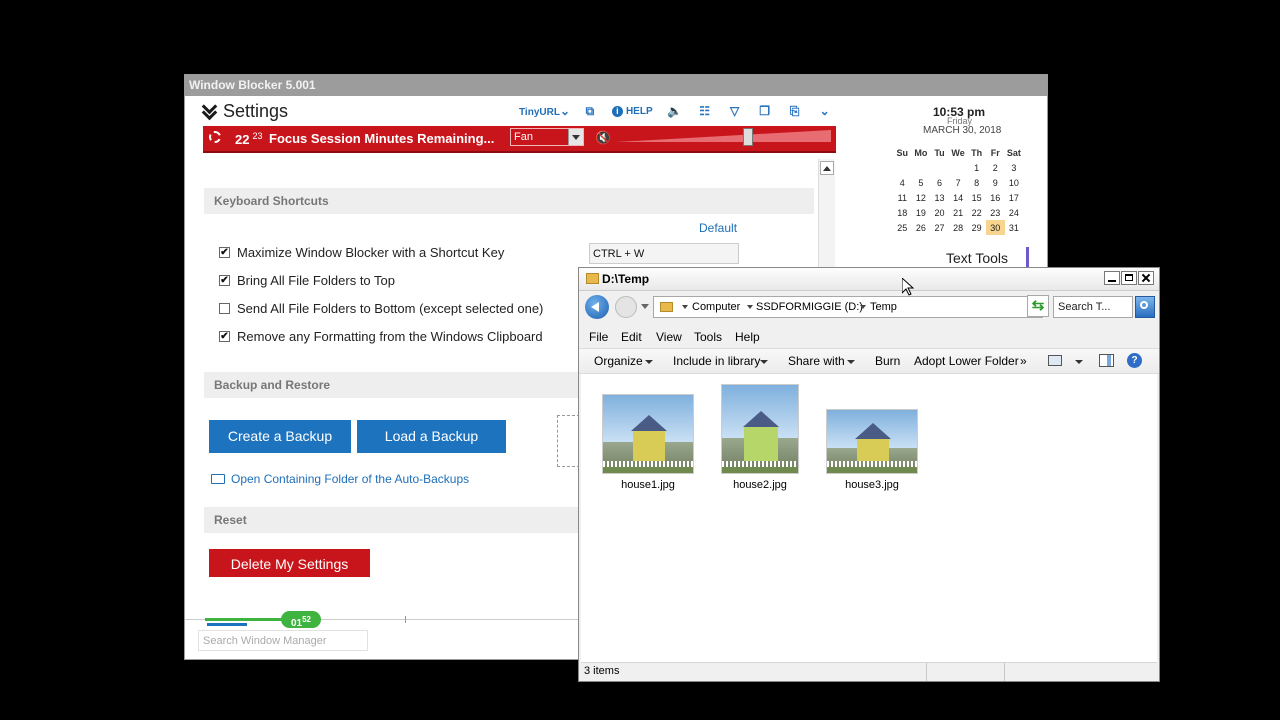 The height and width of the screenshot is (720, 1280). I want to click on refresh-icon: ⇆, so click(1038, 306).